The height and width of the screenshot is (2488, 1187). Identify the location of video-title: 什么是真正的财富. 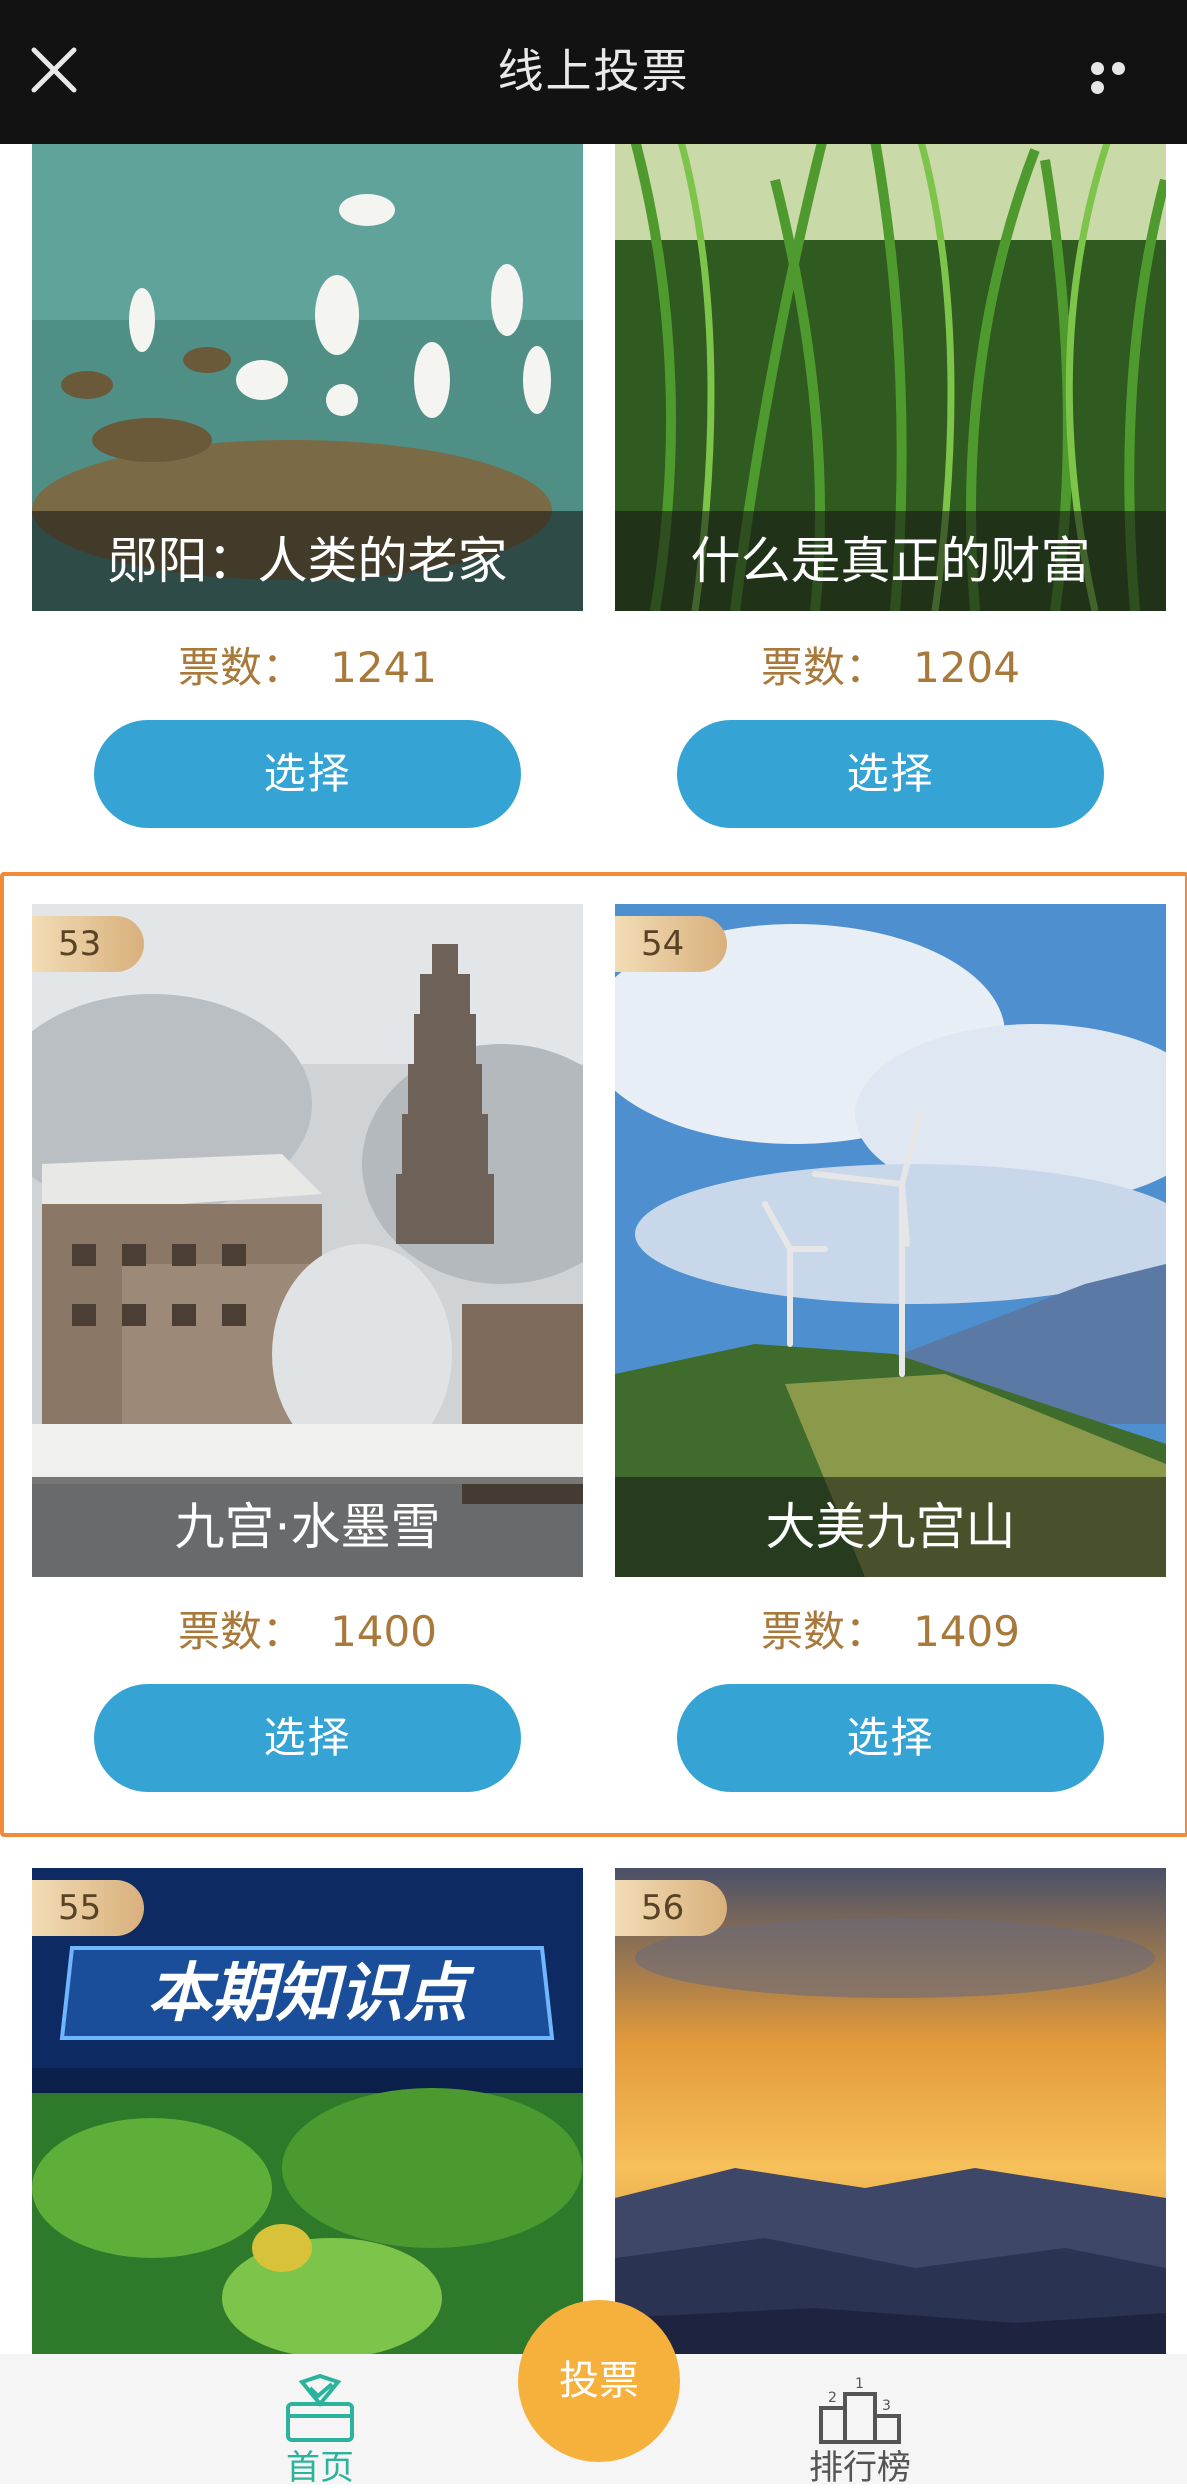
(890, 561).